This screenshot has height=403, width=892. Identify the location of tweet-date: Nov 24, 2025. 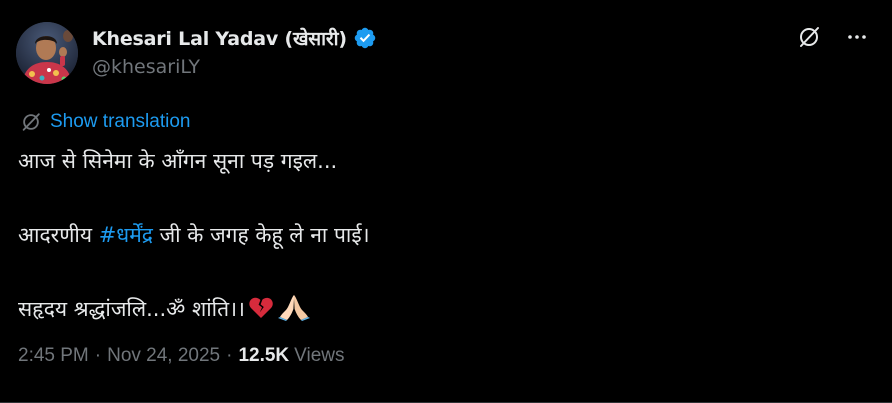
(163, 356).